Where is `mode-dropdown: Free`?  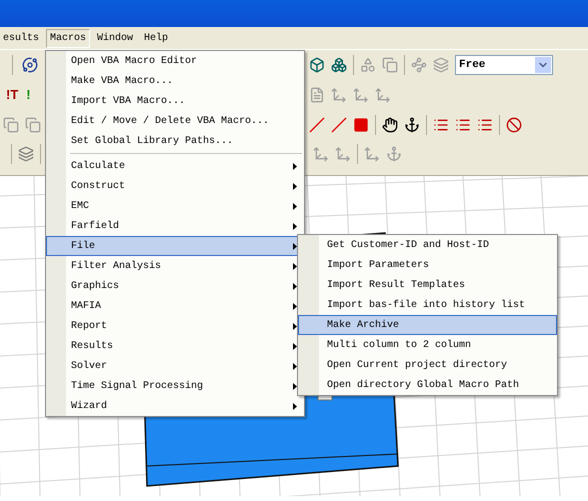 mode-dropdown: Free is located at coordinates (504, 65).